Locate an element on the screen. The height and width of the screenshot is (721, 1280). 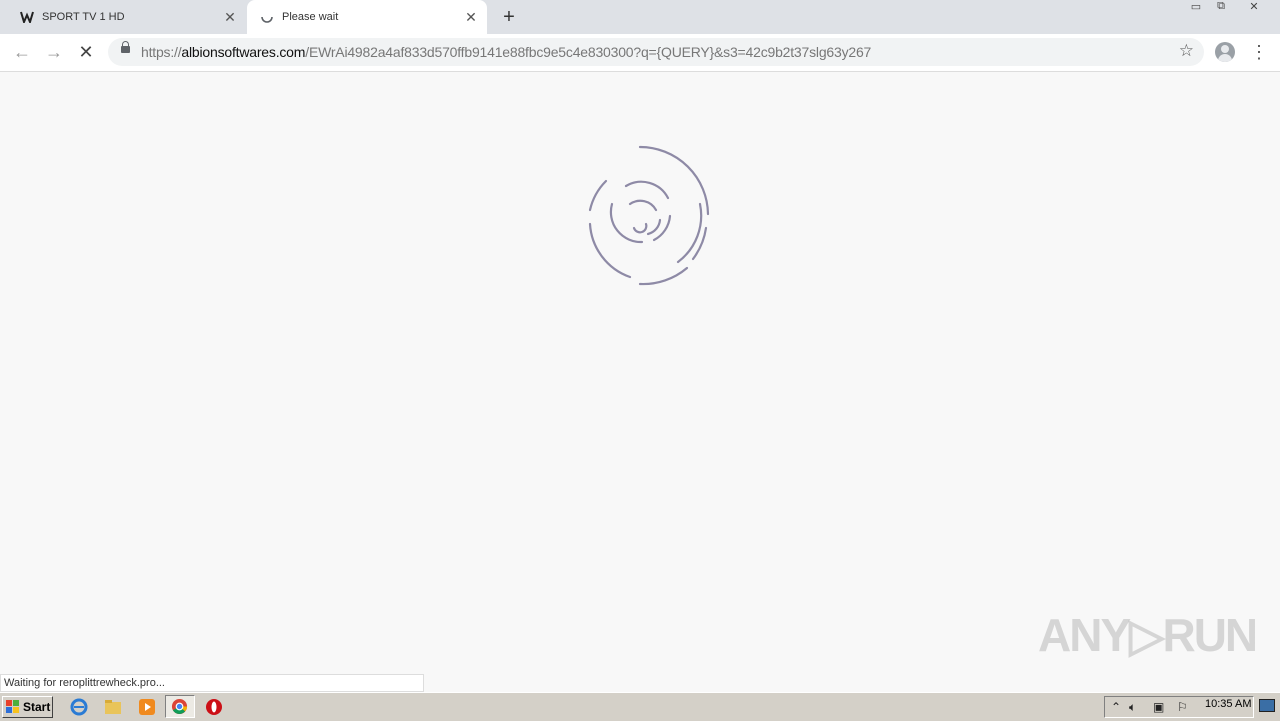
media-player-icon is located at coordinates (147, 707).